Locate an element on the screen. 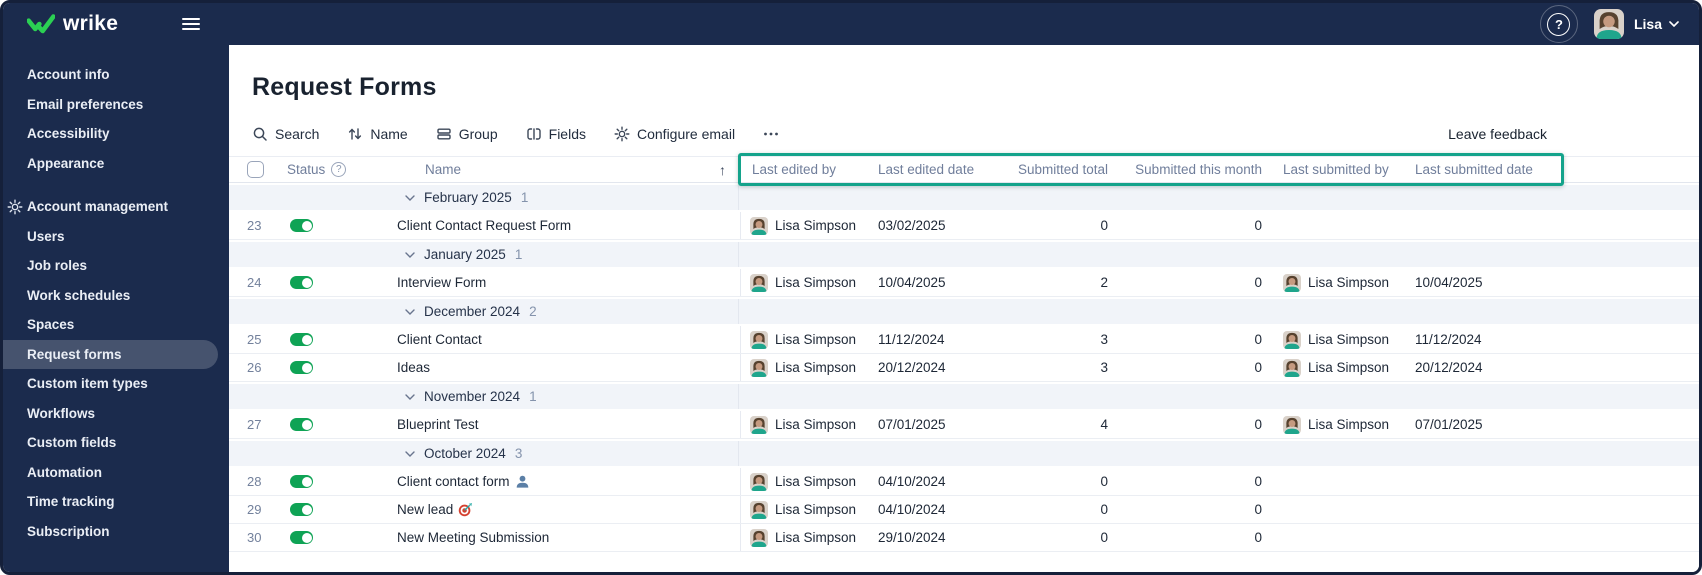 The width and height of the screenshot is (1702, 575). last-edited-date: 10/04/2025 is located at coordinates (912, 282).